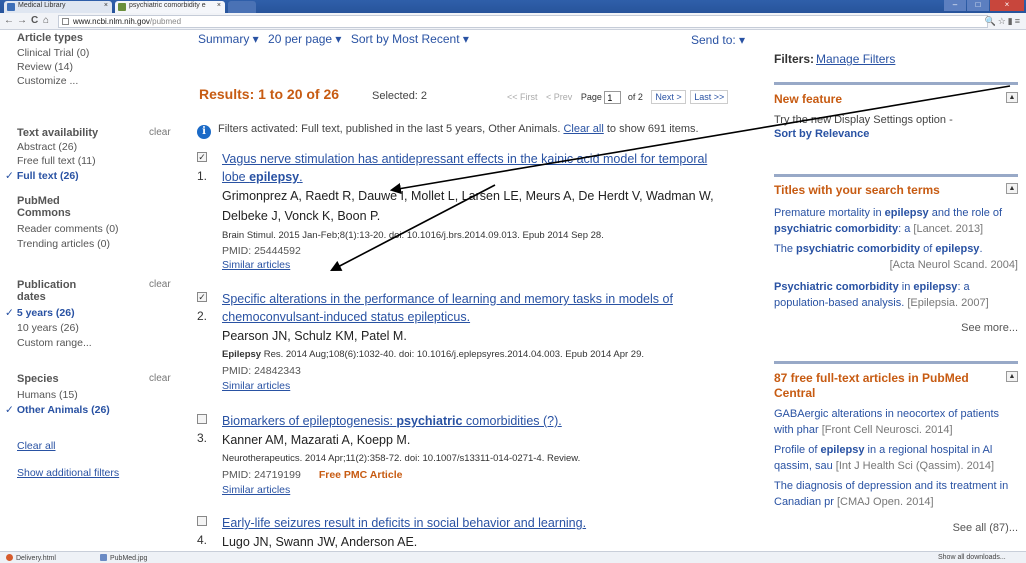 The width and height of the screenshot is (1026, 563). What do you see at coordinates (9, 20) in the screenshot?
I see `back-icon: ←` at bounding box center [9, 20].